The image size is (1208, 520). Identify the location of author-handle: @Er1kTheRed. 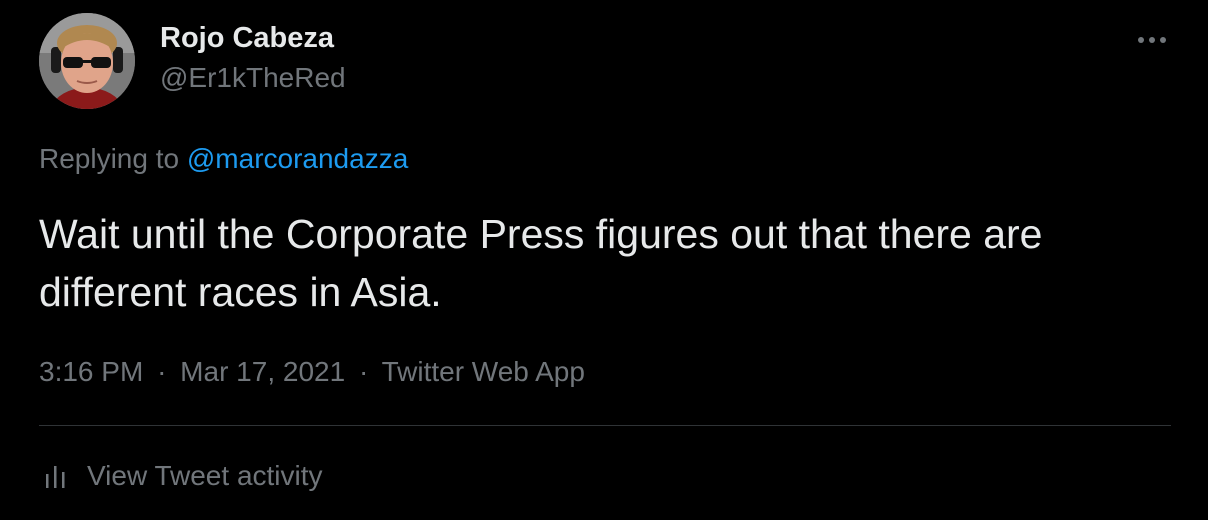
(253, 78).